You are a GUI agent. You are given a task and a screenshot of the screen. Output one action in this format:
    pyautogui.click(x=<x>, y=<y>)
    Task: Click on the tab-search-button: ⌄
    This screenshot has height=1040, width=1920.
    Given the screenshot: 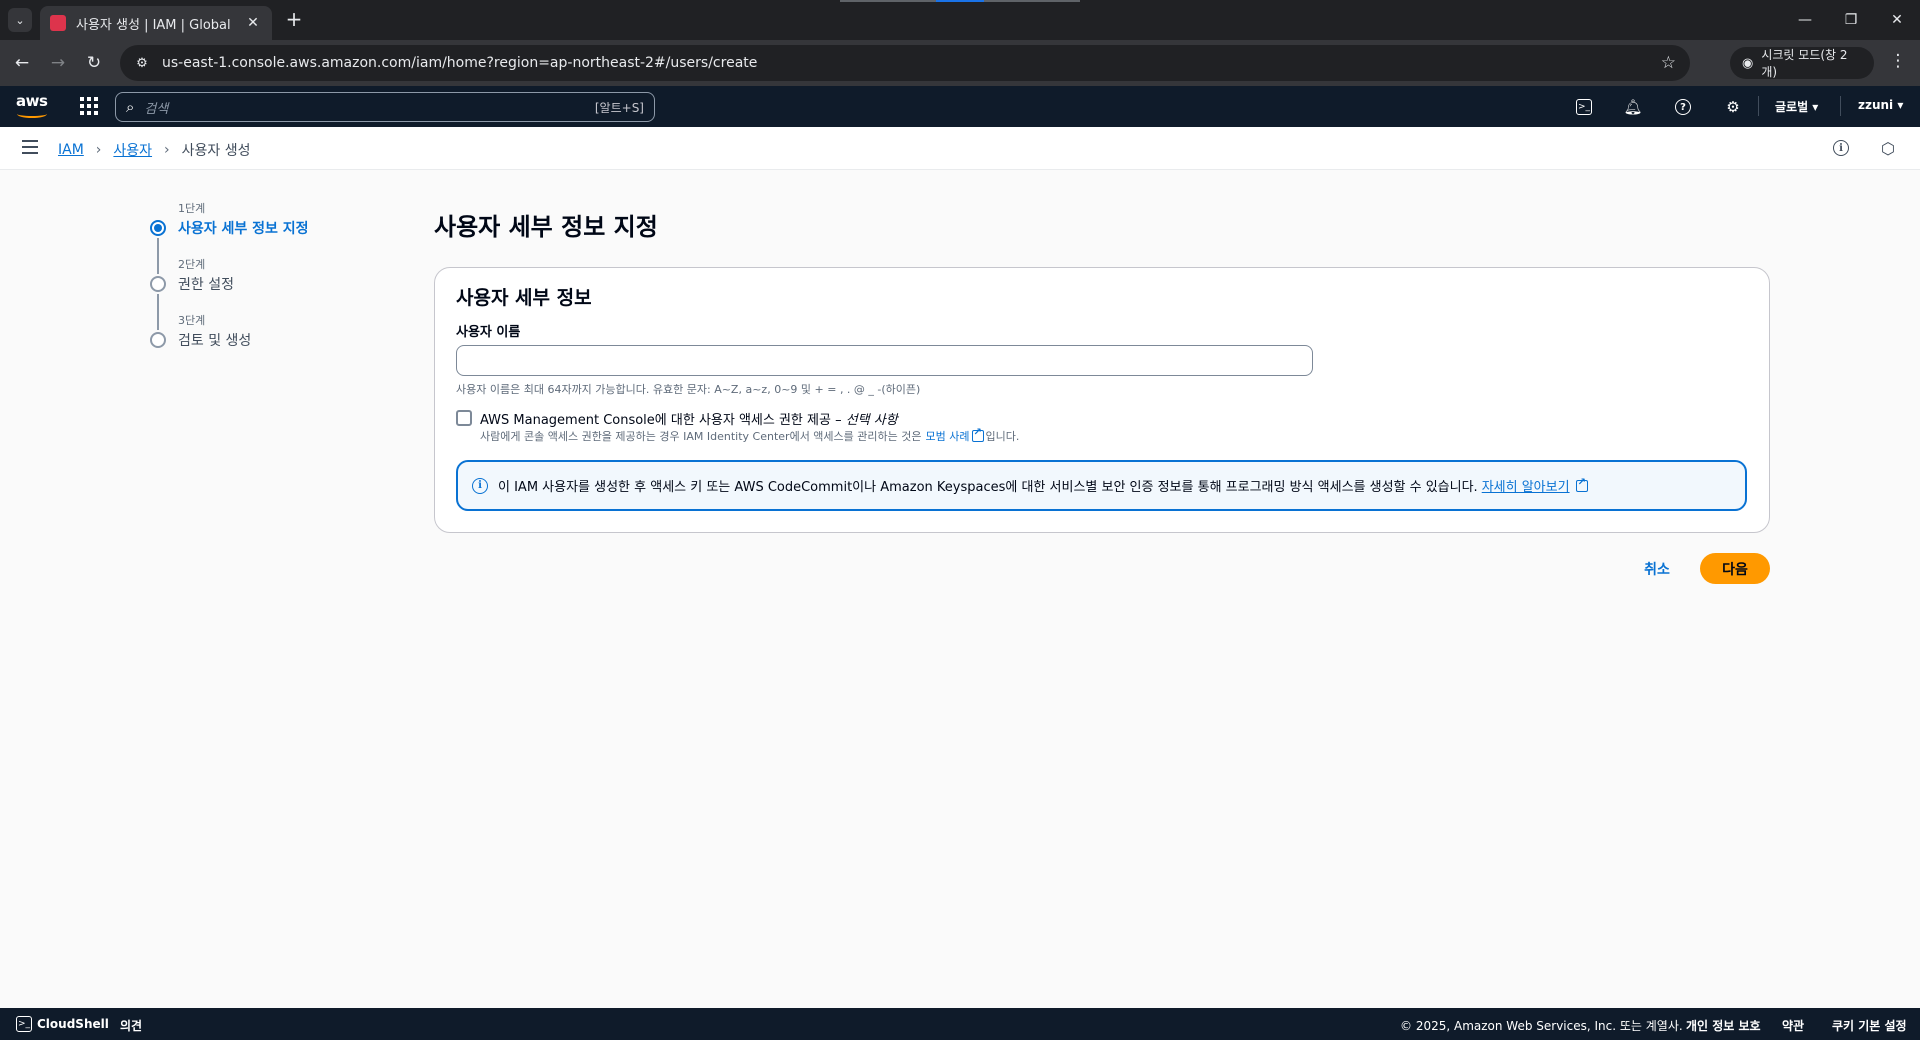 What is the action you would take?
    pyautogui.click(x=20, y=20)
    